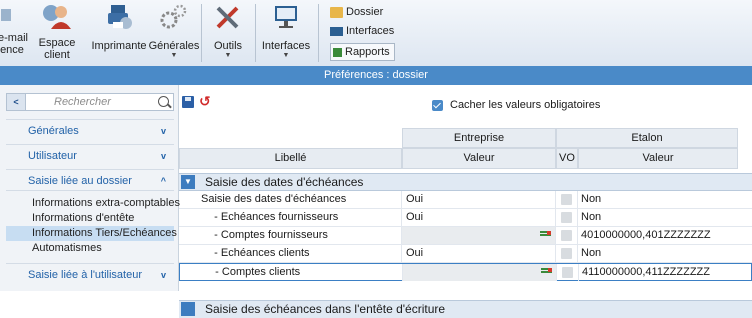 This screenshot has width=752, height=318. What do you see at coordinates (567, 158) in the screenshot?
I see `header-vo: VO` at bounding box center [567, 158].